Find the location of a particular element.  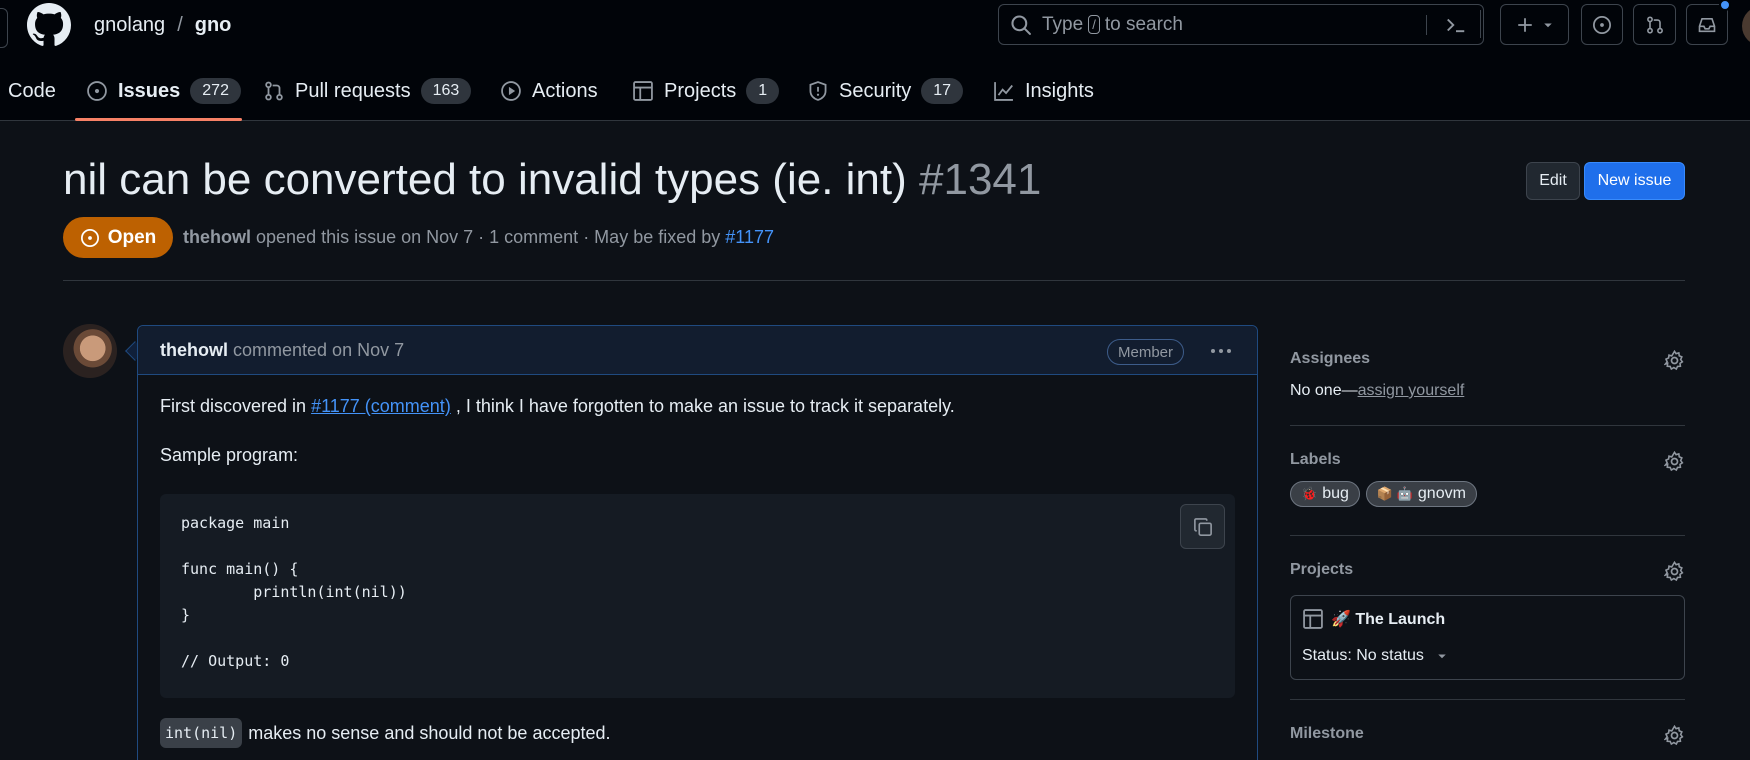

issue-author-link: thehowl is located at coordinates (217, 237).